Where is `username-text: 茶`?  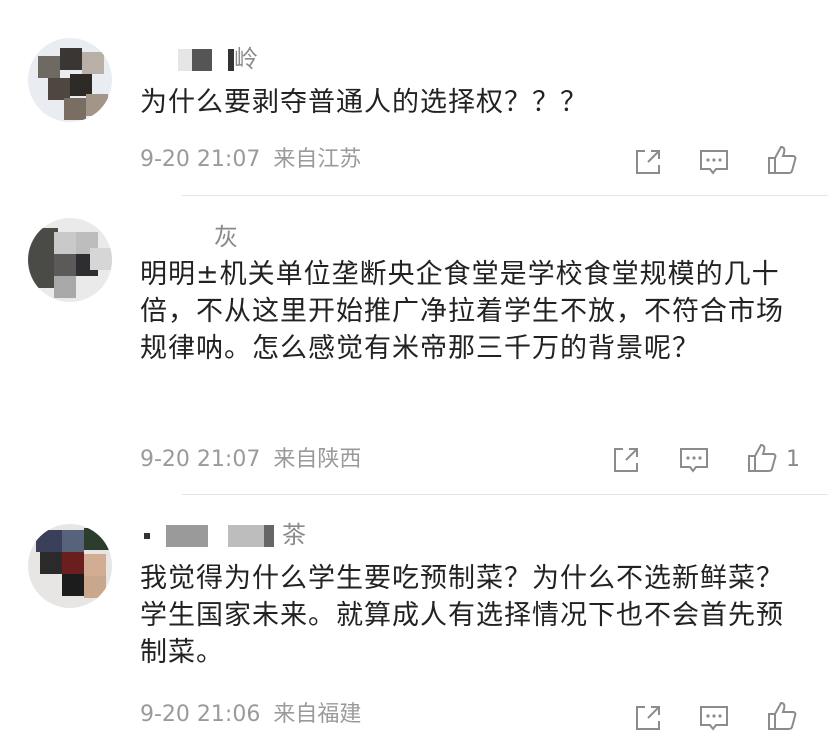 username-text: 茶 is located at coordinates (294, 535).